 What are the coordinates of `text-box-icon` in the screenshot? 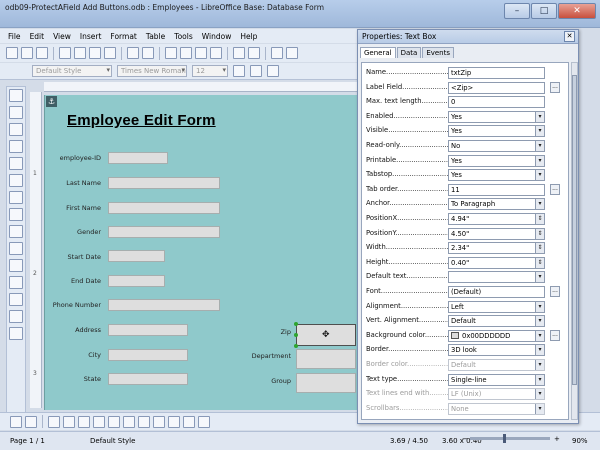 It's located at (16, 197).